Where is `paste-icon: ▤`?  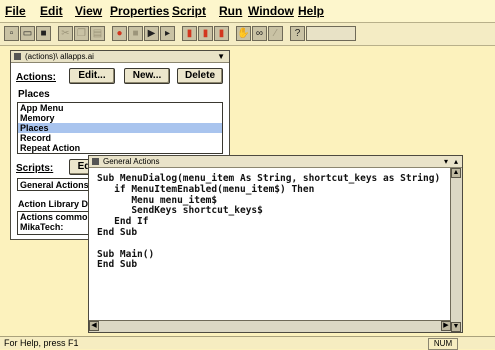
paste-icon: ▤ is located at coordinates (97, 33).